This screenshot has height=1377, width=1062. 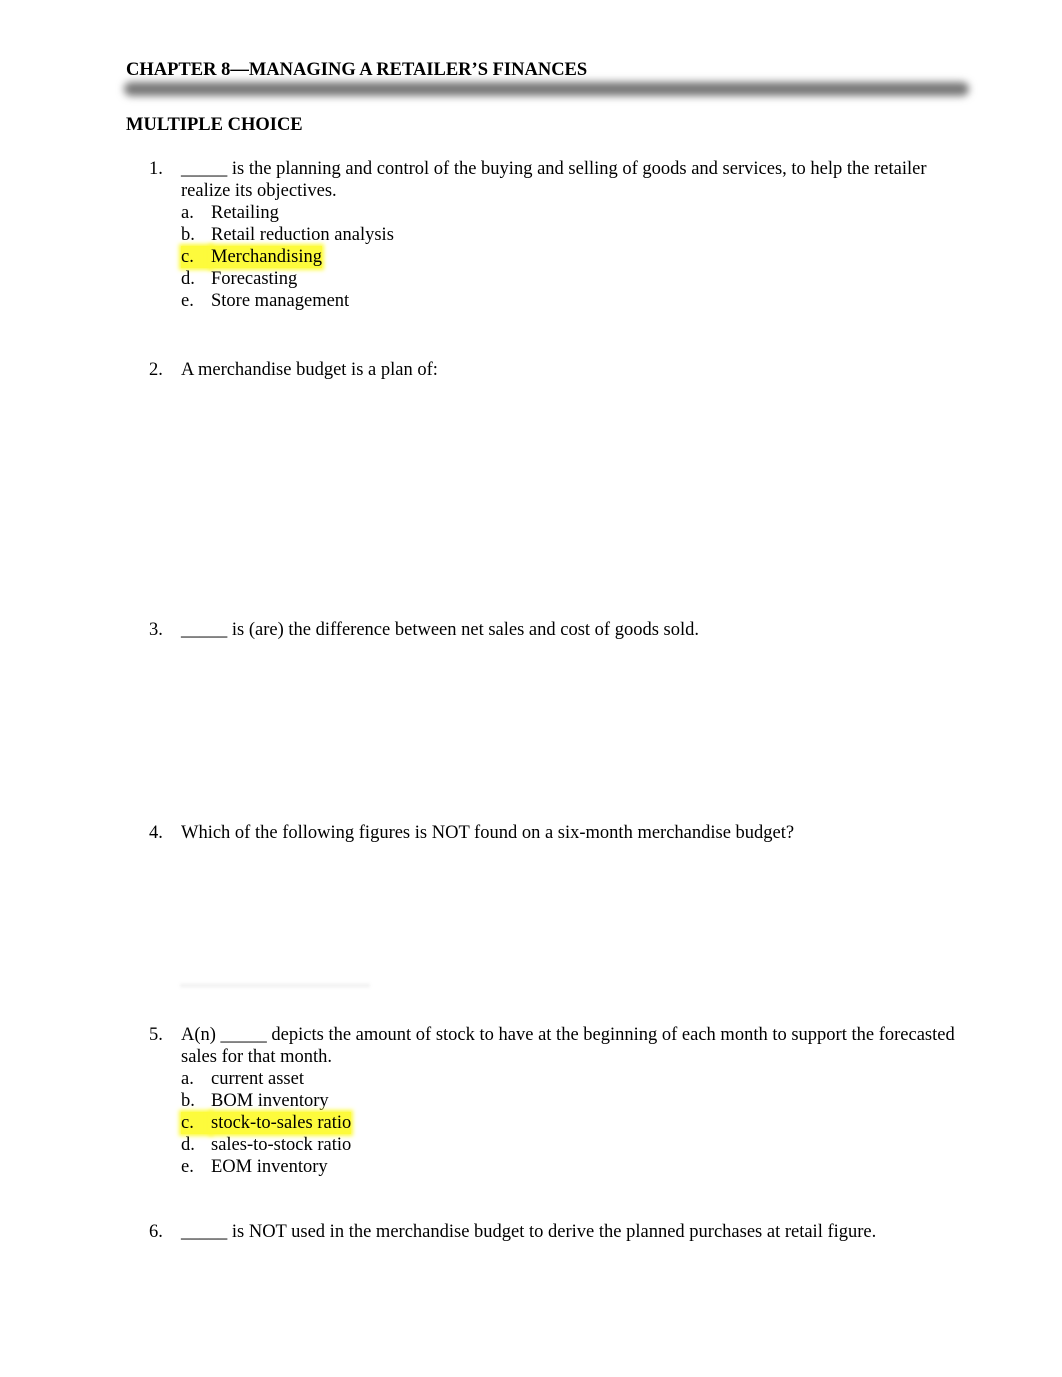 What do you see at coordinates (357, 70) in the screenshot?
I see `chapter-title: CHAPTER 8—MANAGING A RETAILER’S FINANCES` at bounding box center [357, 70].